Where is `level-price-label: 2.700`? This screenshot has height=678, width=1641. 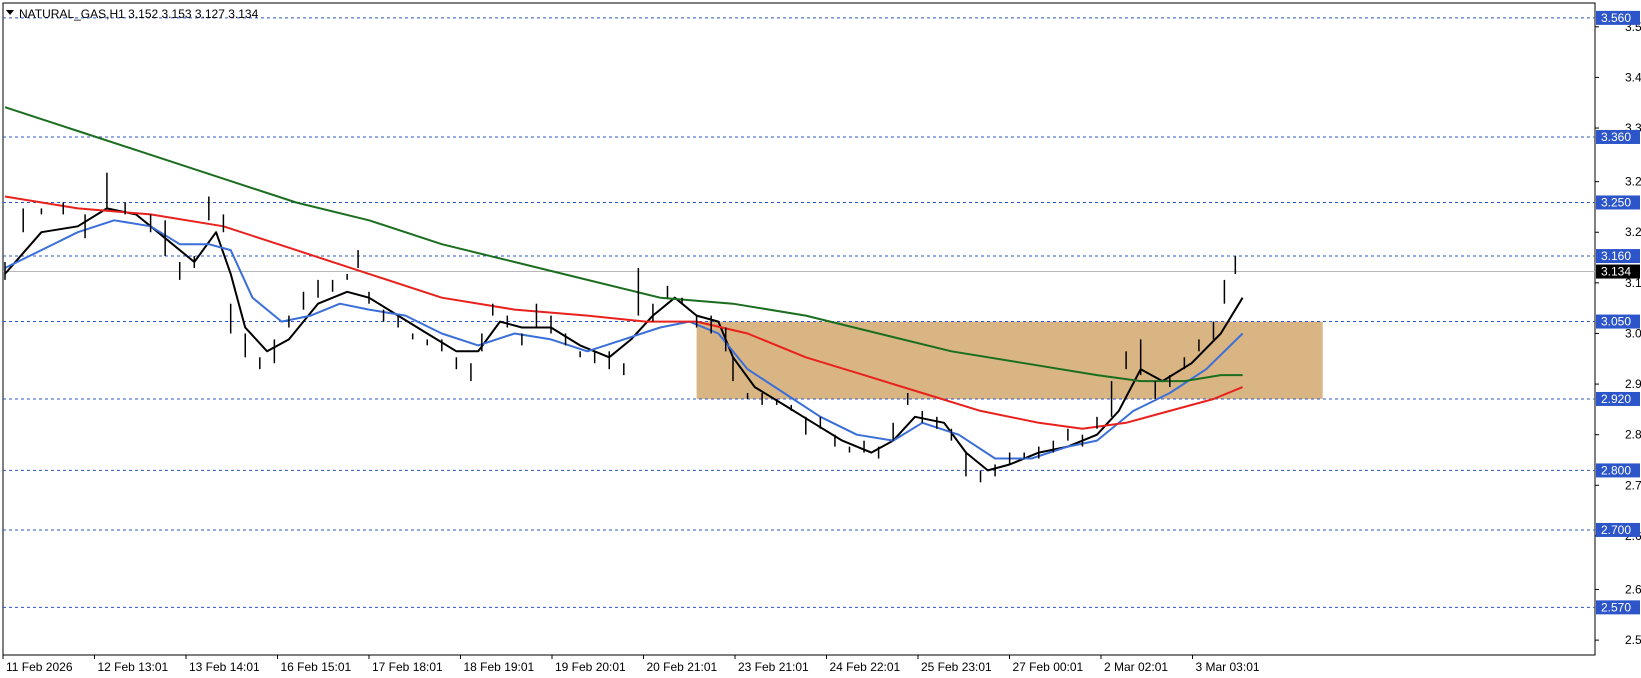
level-price-label: 2.700 is located at coordinates (1616, 530).